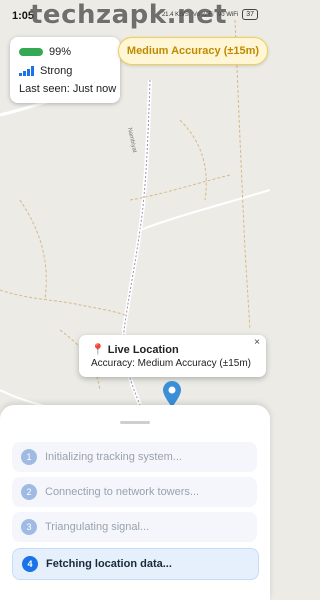  Describe the element at coordinates (60, 52) in the screenshot. I see `battery-percent: 99%` at that location.